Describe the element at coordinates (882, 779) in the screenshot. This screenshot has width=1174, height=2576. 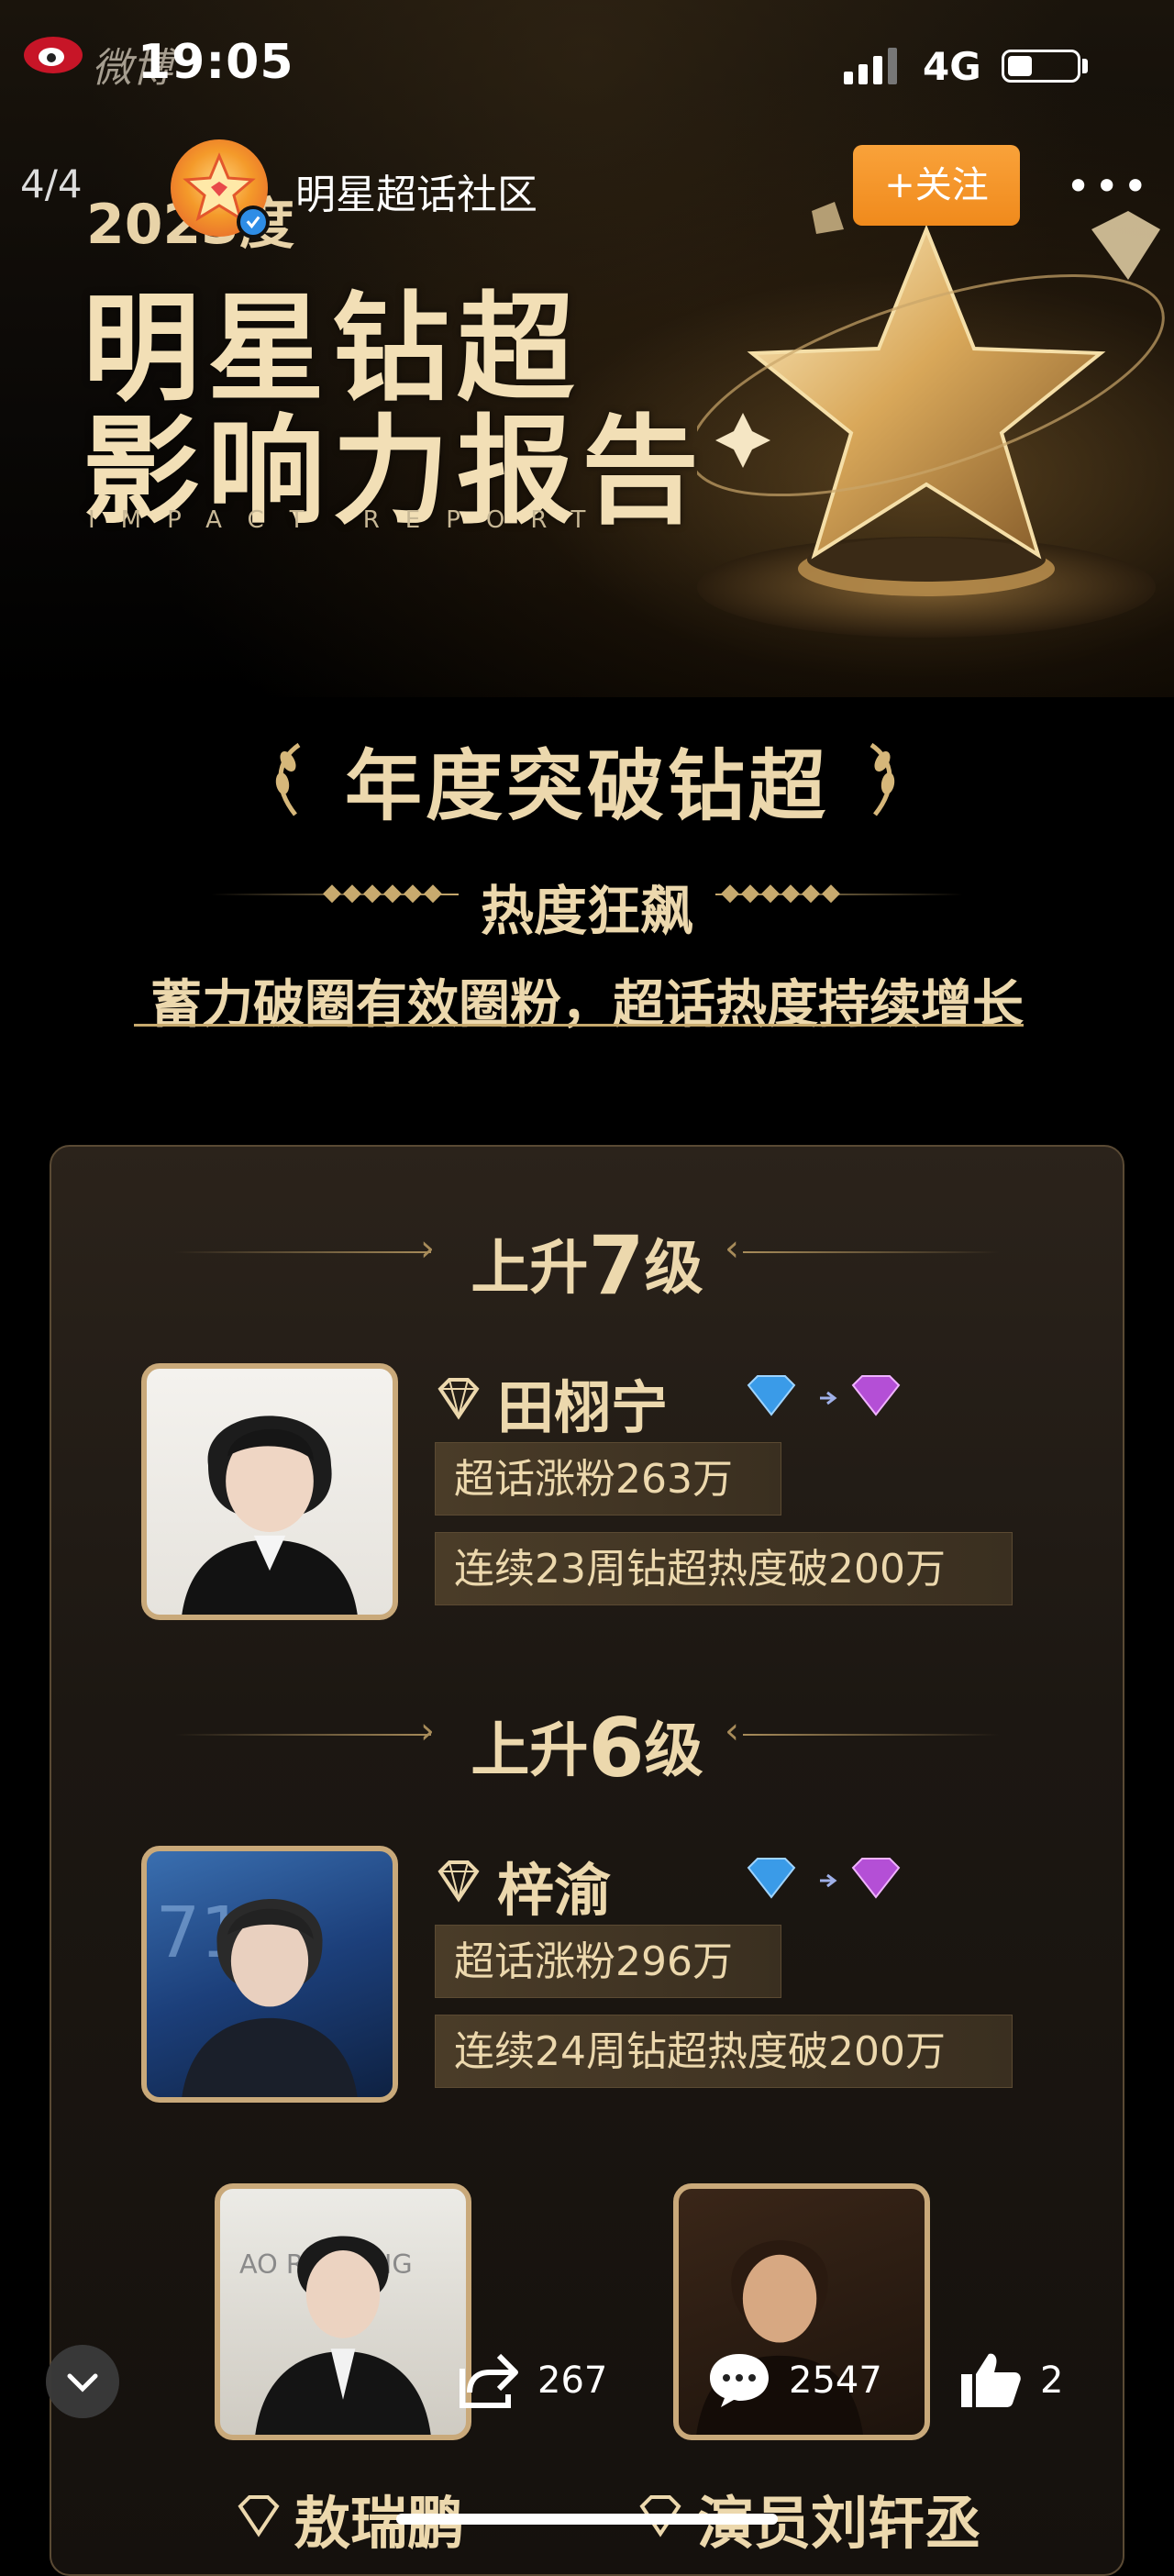
I see `laurel-icon` at that location.